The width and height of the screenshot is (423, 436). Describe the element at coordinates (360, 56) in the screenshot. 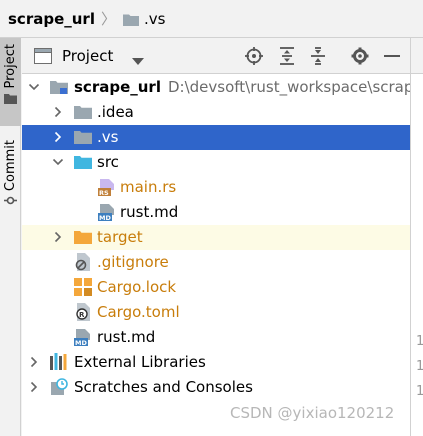

I see `gear-icon` at that location.